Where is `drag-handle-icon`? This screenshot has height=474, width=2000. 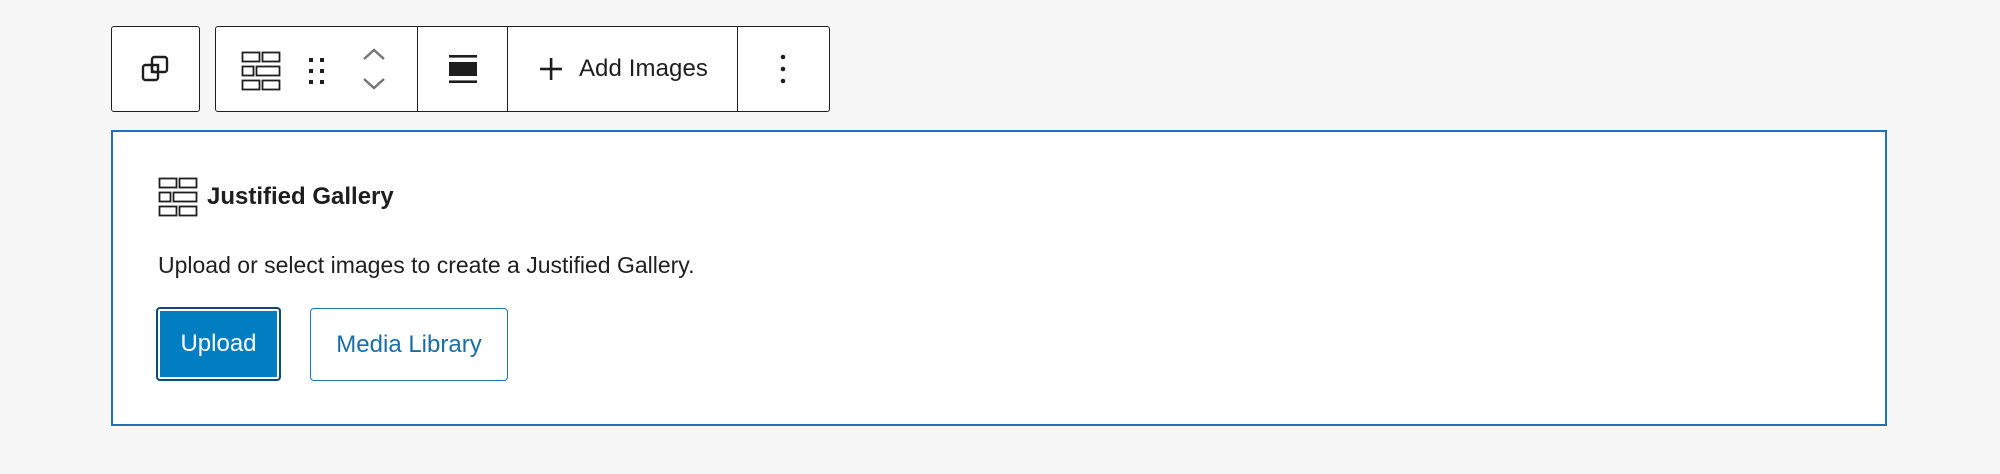
drag-handle-icon is located at coordinates (317, 71).